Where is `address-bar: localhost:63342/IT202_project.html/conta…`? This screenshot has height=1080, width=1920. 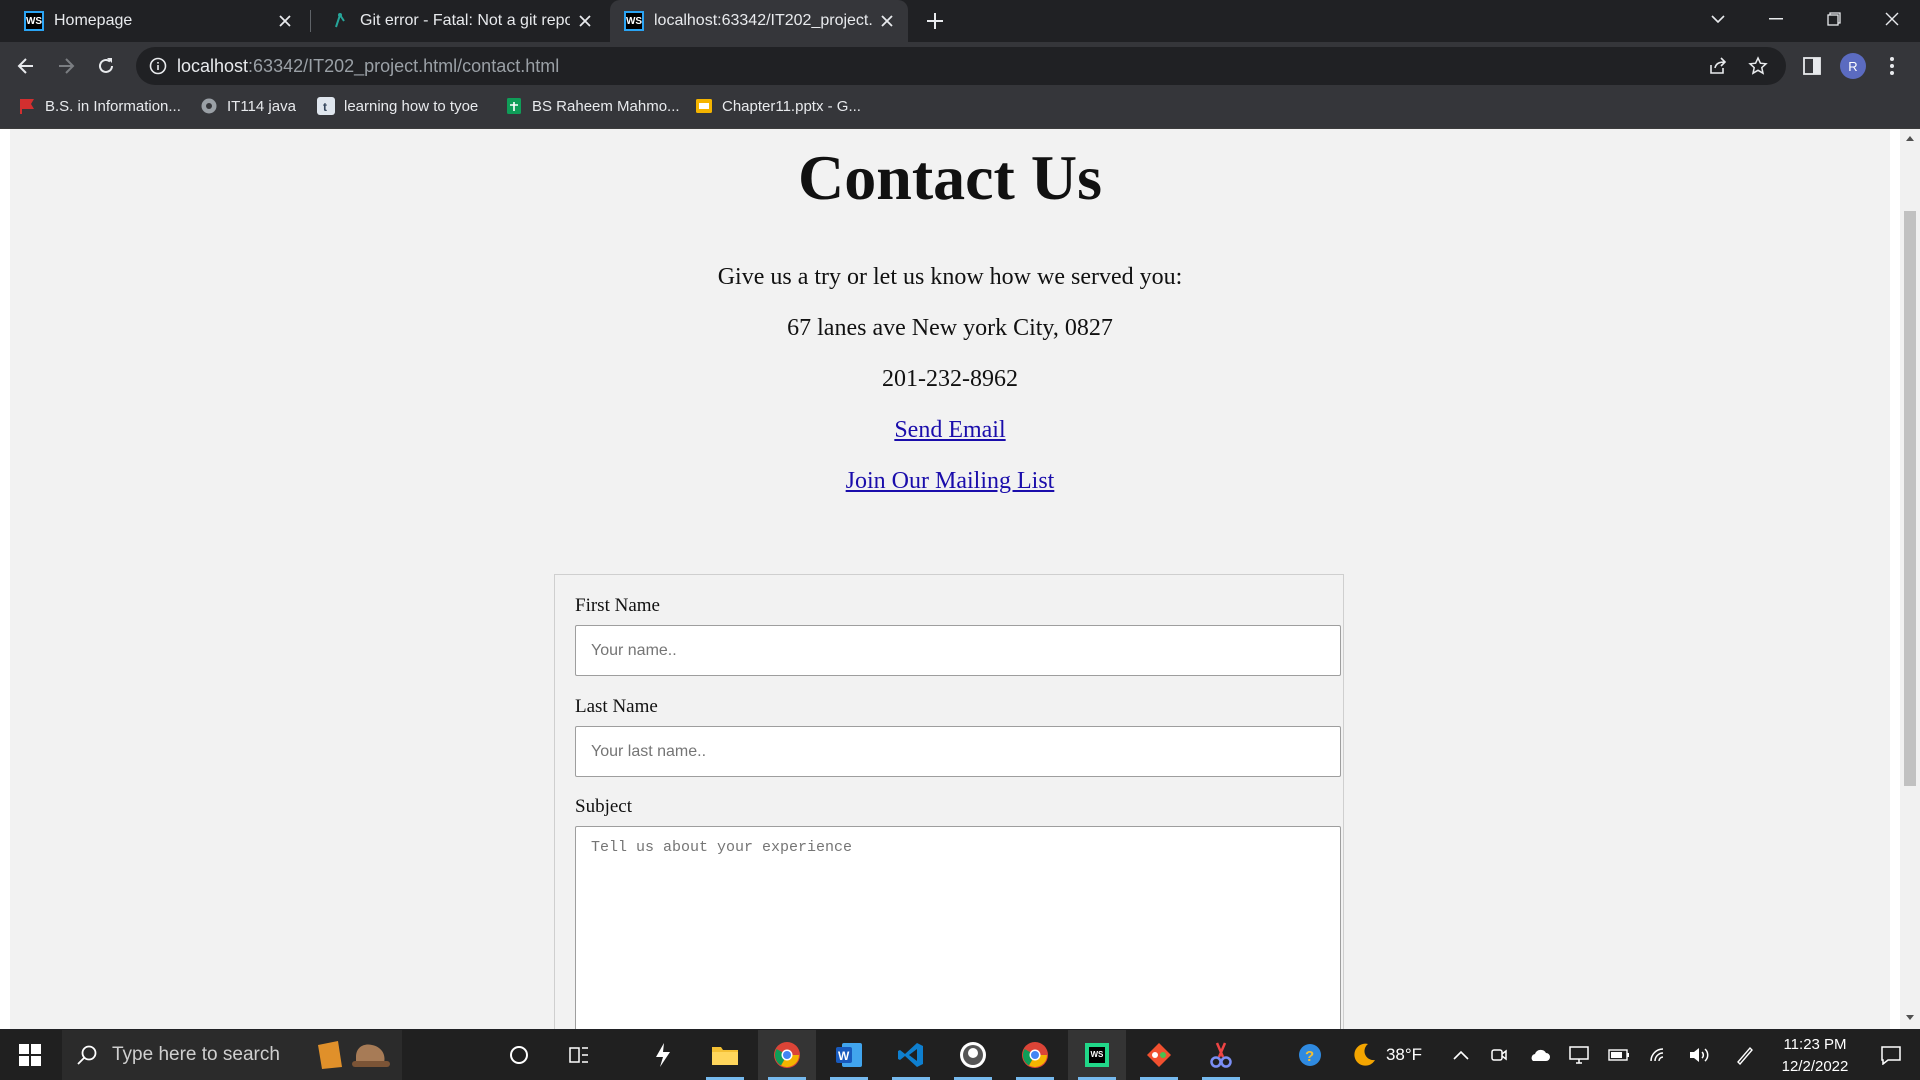 address-bar: localhost:63342/IT202_project.html/conta… is located at coordinates (961, 66).